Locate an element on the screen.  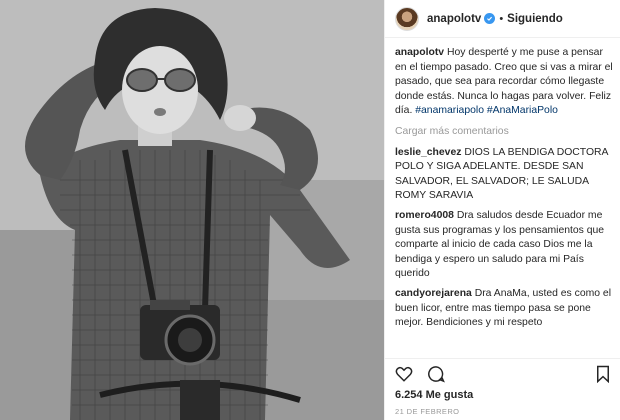
post-actions: 6.254 Me gusta 21 DE FEBRERO is located at coordinates (502, 389).